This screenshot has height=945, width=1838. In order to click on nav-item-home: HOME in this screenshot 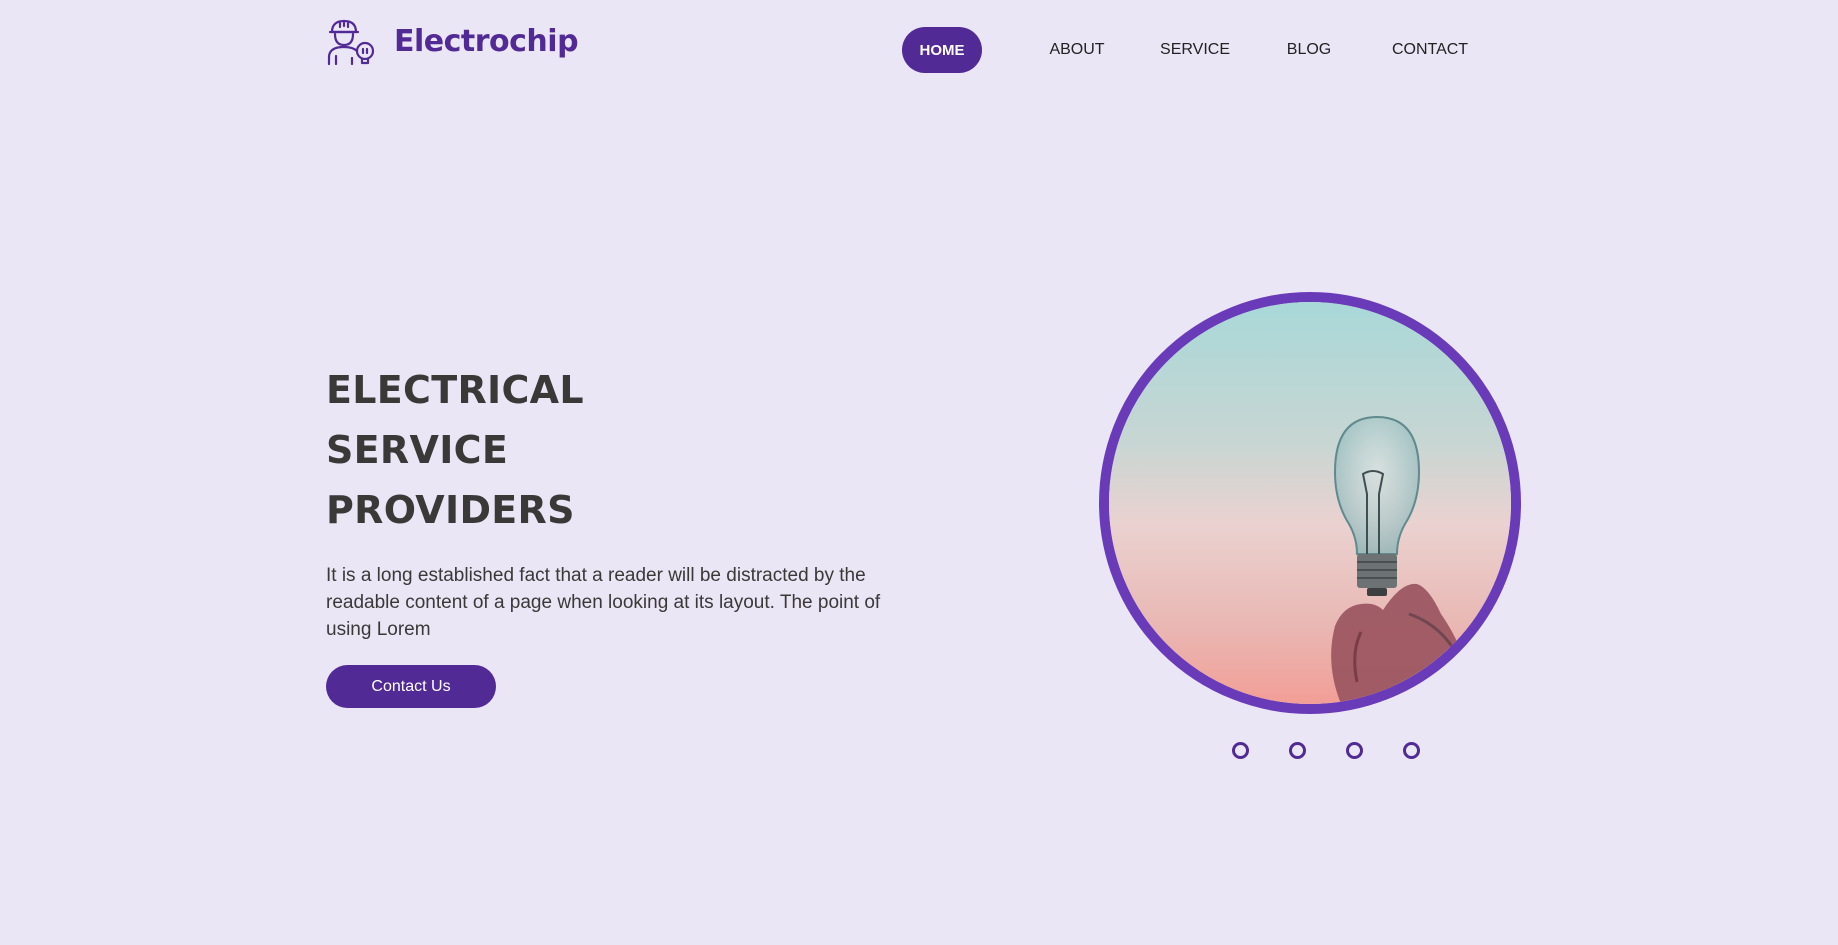, I will do `click(942, 50)`.